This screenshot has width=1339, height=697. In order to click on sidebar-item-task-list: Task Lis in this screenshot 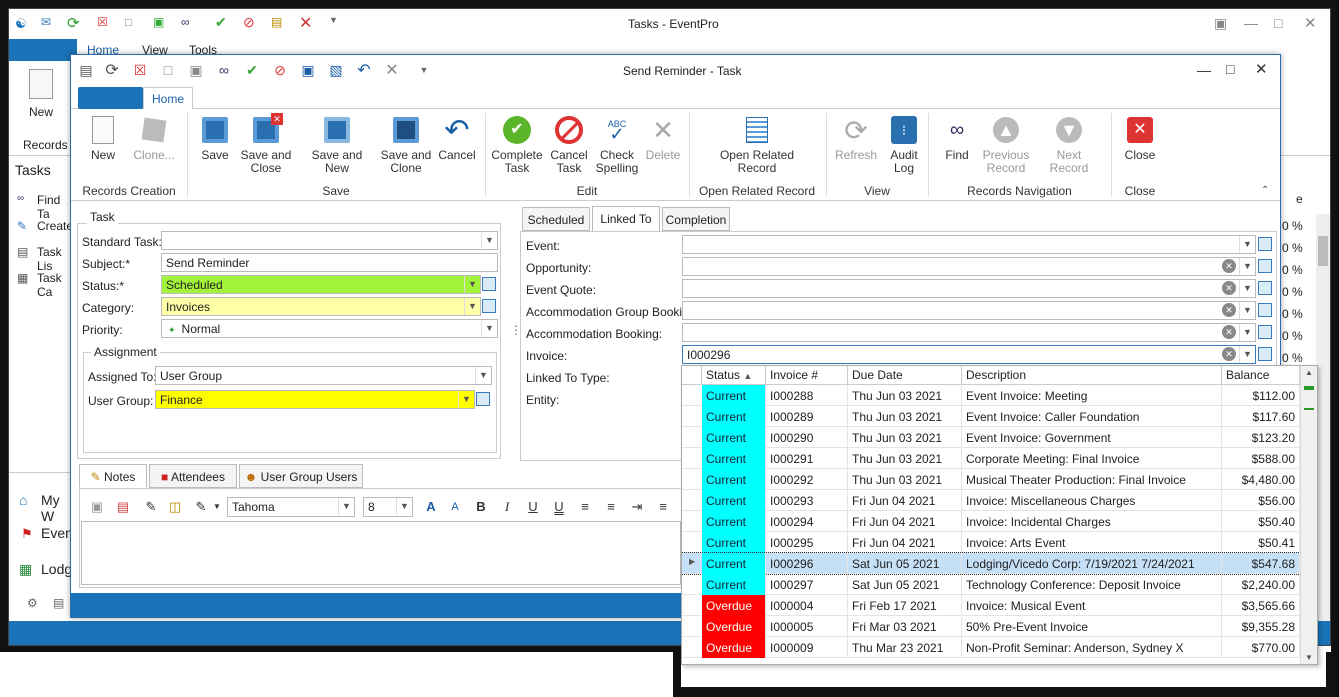, I will do `click(55, 259)`.